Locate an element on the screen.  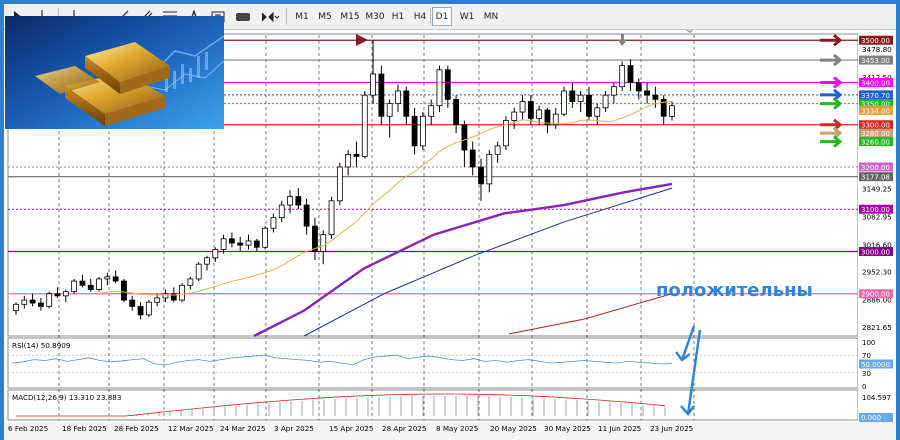
level-badge-label: 3280.00 is located at coordinates (875, 134).